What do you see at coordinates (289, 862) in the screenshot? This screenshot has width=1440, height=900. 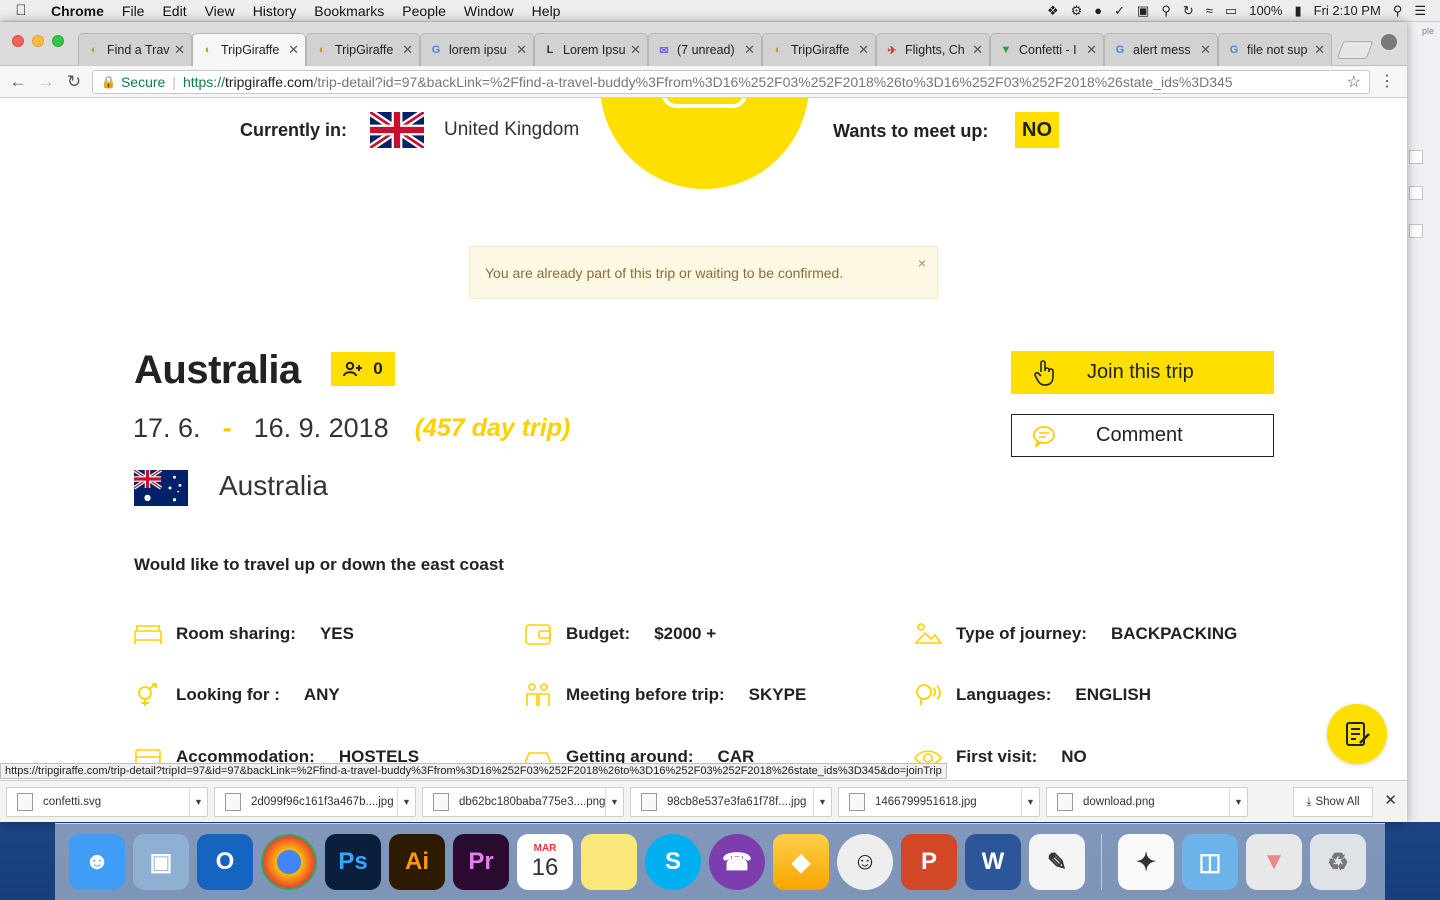 I see `chrome-icon` at bounding box center [289, 862].